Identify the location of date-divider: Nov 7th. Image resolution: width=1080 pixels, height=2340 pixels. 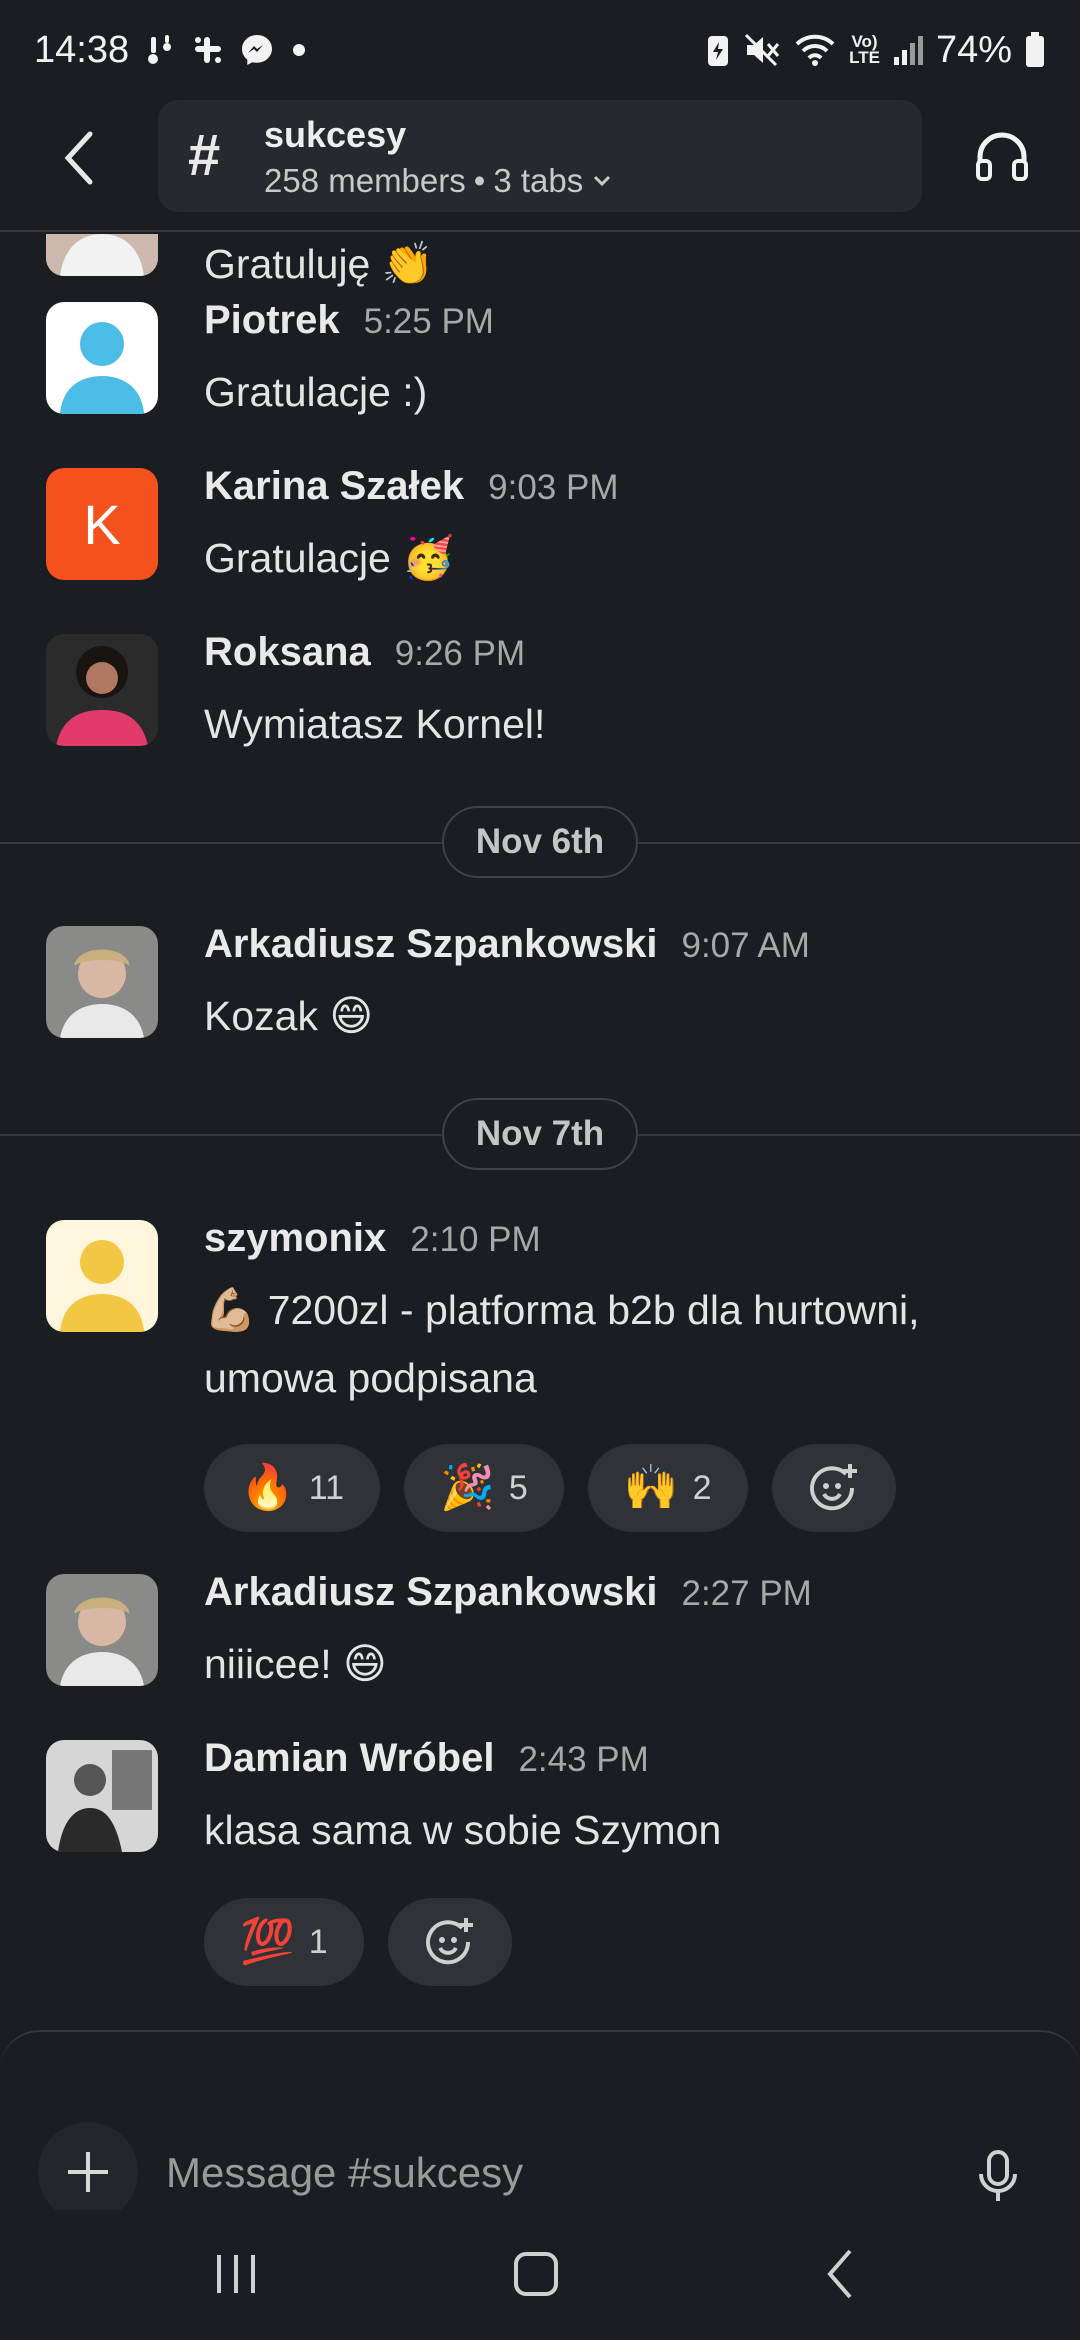
(540, 1134).